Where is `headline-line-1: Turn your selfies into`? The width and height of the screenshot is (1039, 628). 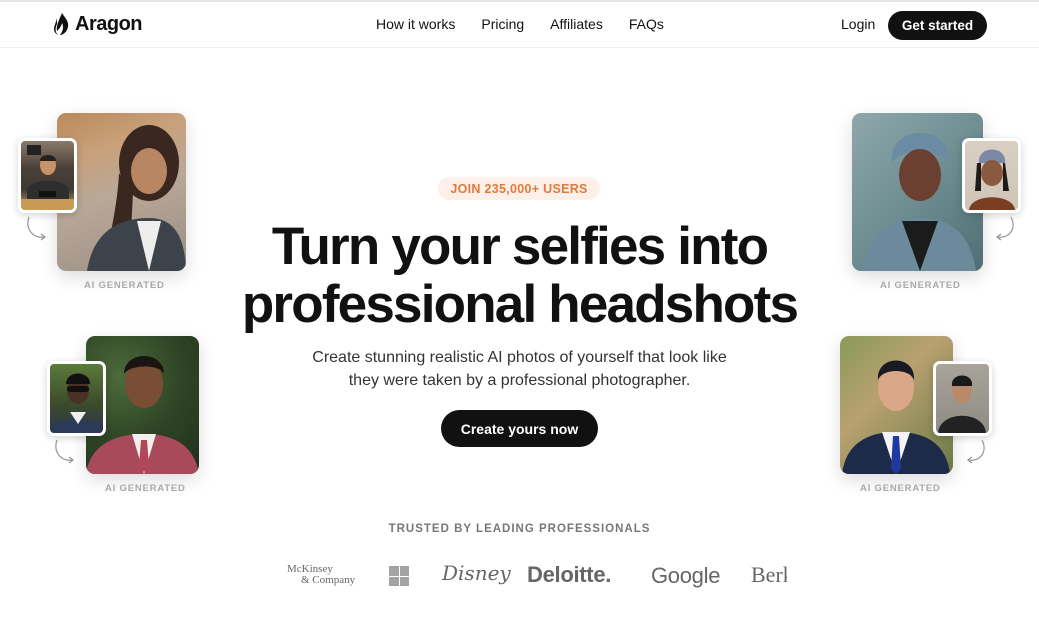 headline-line-1: Turn your selfies into is located at coordinates (520, 246).